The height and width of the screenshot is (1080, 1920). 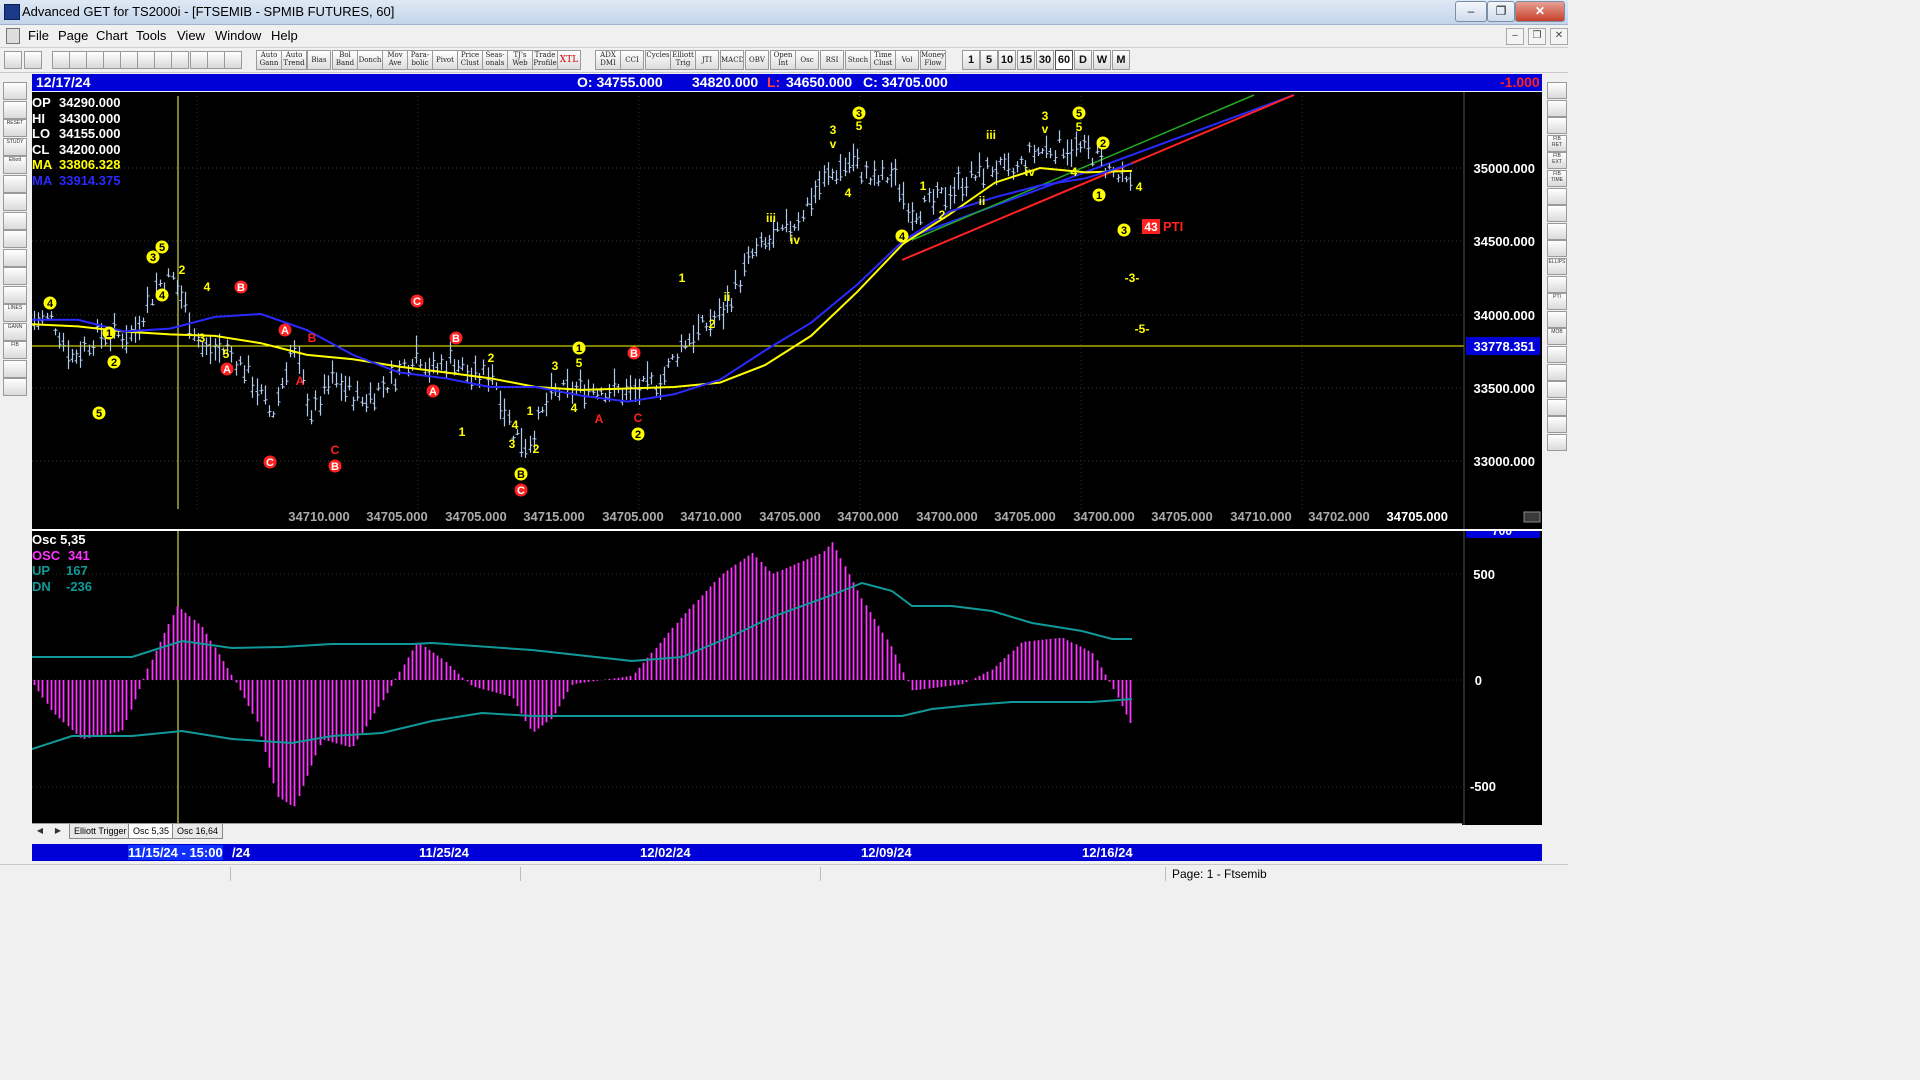 I want to click on study-button: TJ's Web, so click(x=520, y=60).